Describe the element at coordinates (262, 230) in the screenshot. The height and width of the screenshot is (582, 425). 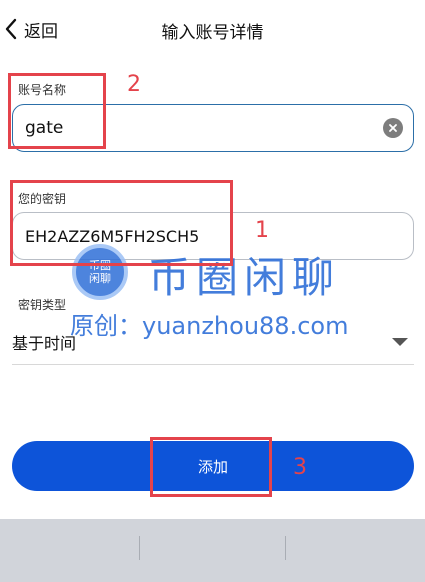
I see `annotation-number-1: 1` at that location.